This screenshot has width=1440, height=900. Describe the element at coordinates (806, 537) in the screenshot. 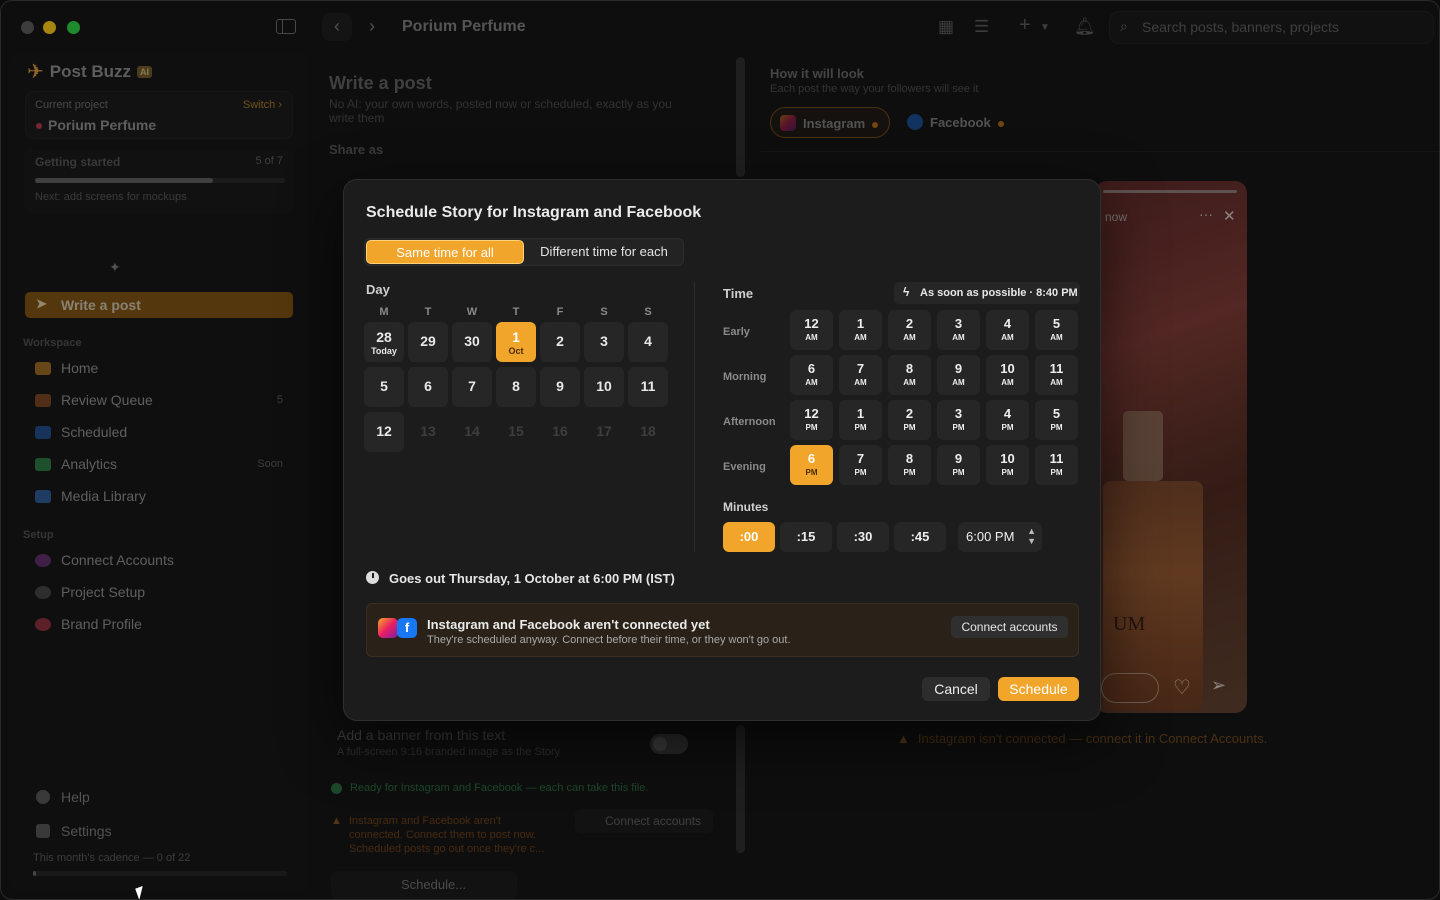

I see `minute-option-15: :15` at that location.